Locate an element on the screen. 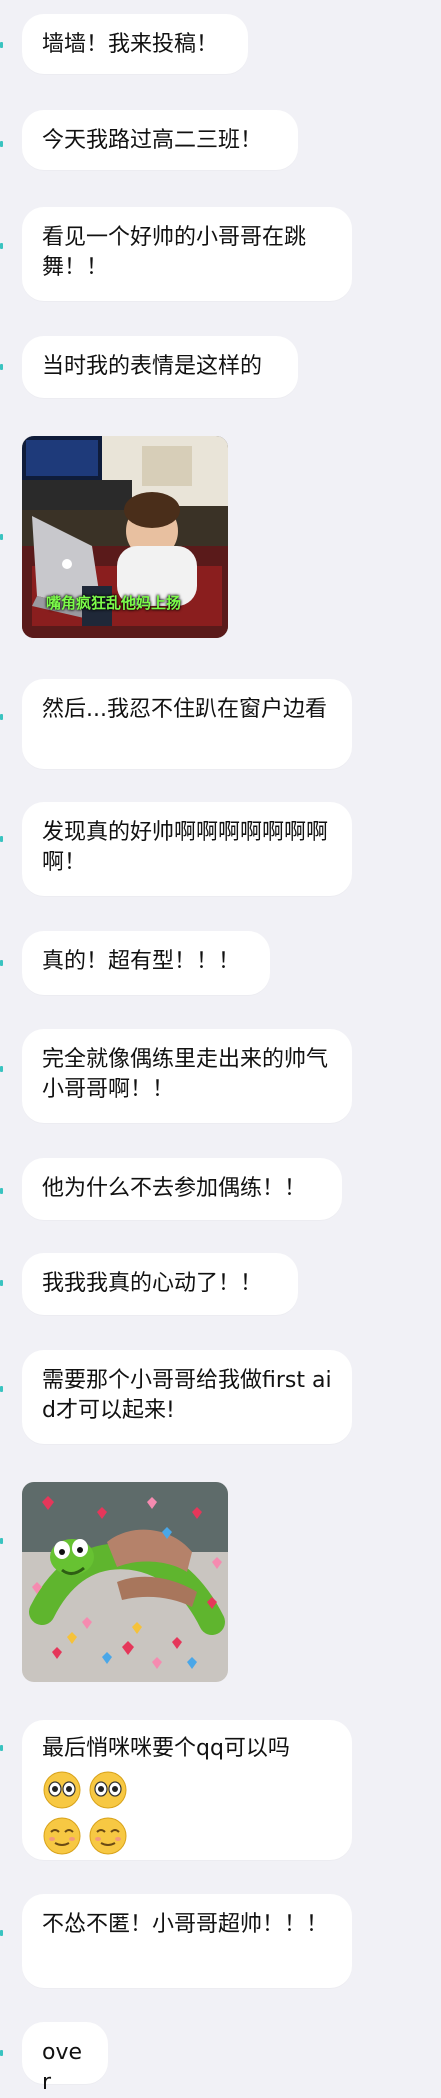 The height and width of the screenshot is (2098, 441). message-text: 墙墙！我来投稿！ is located at coordinates (130, 44).